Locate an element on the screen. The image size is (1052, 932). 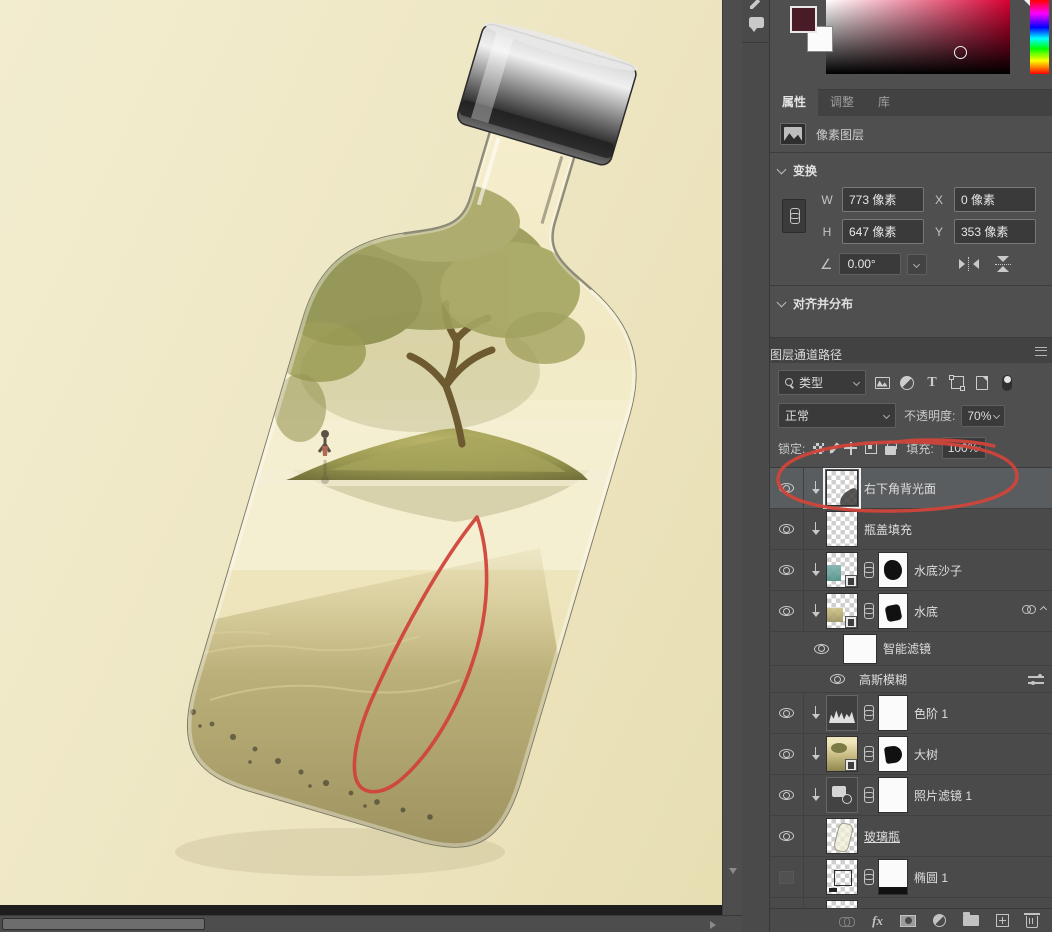
lock-all-icon is located at coordinates (891, 448).